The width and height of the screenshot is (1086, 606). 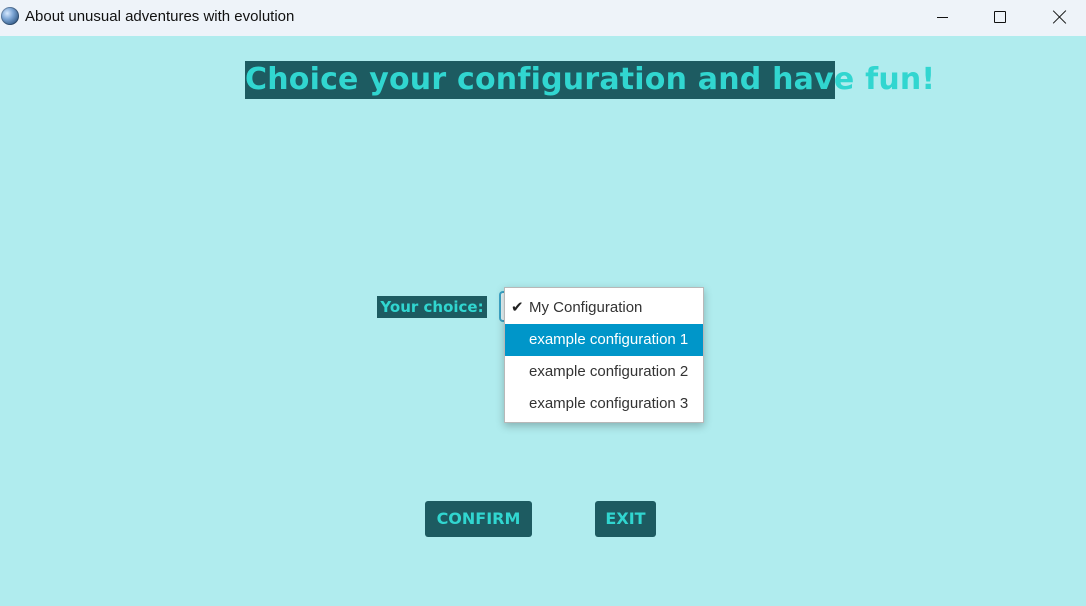 What do you see at coordinates (609, 403) in the screenshot?
I see `dropdown-option-label: example configuration 3` at bounding box center [609, 403].